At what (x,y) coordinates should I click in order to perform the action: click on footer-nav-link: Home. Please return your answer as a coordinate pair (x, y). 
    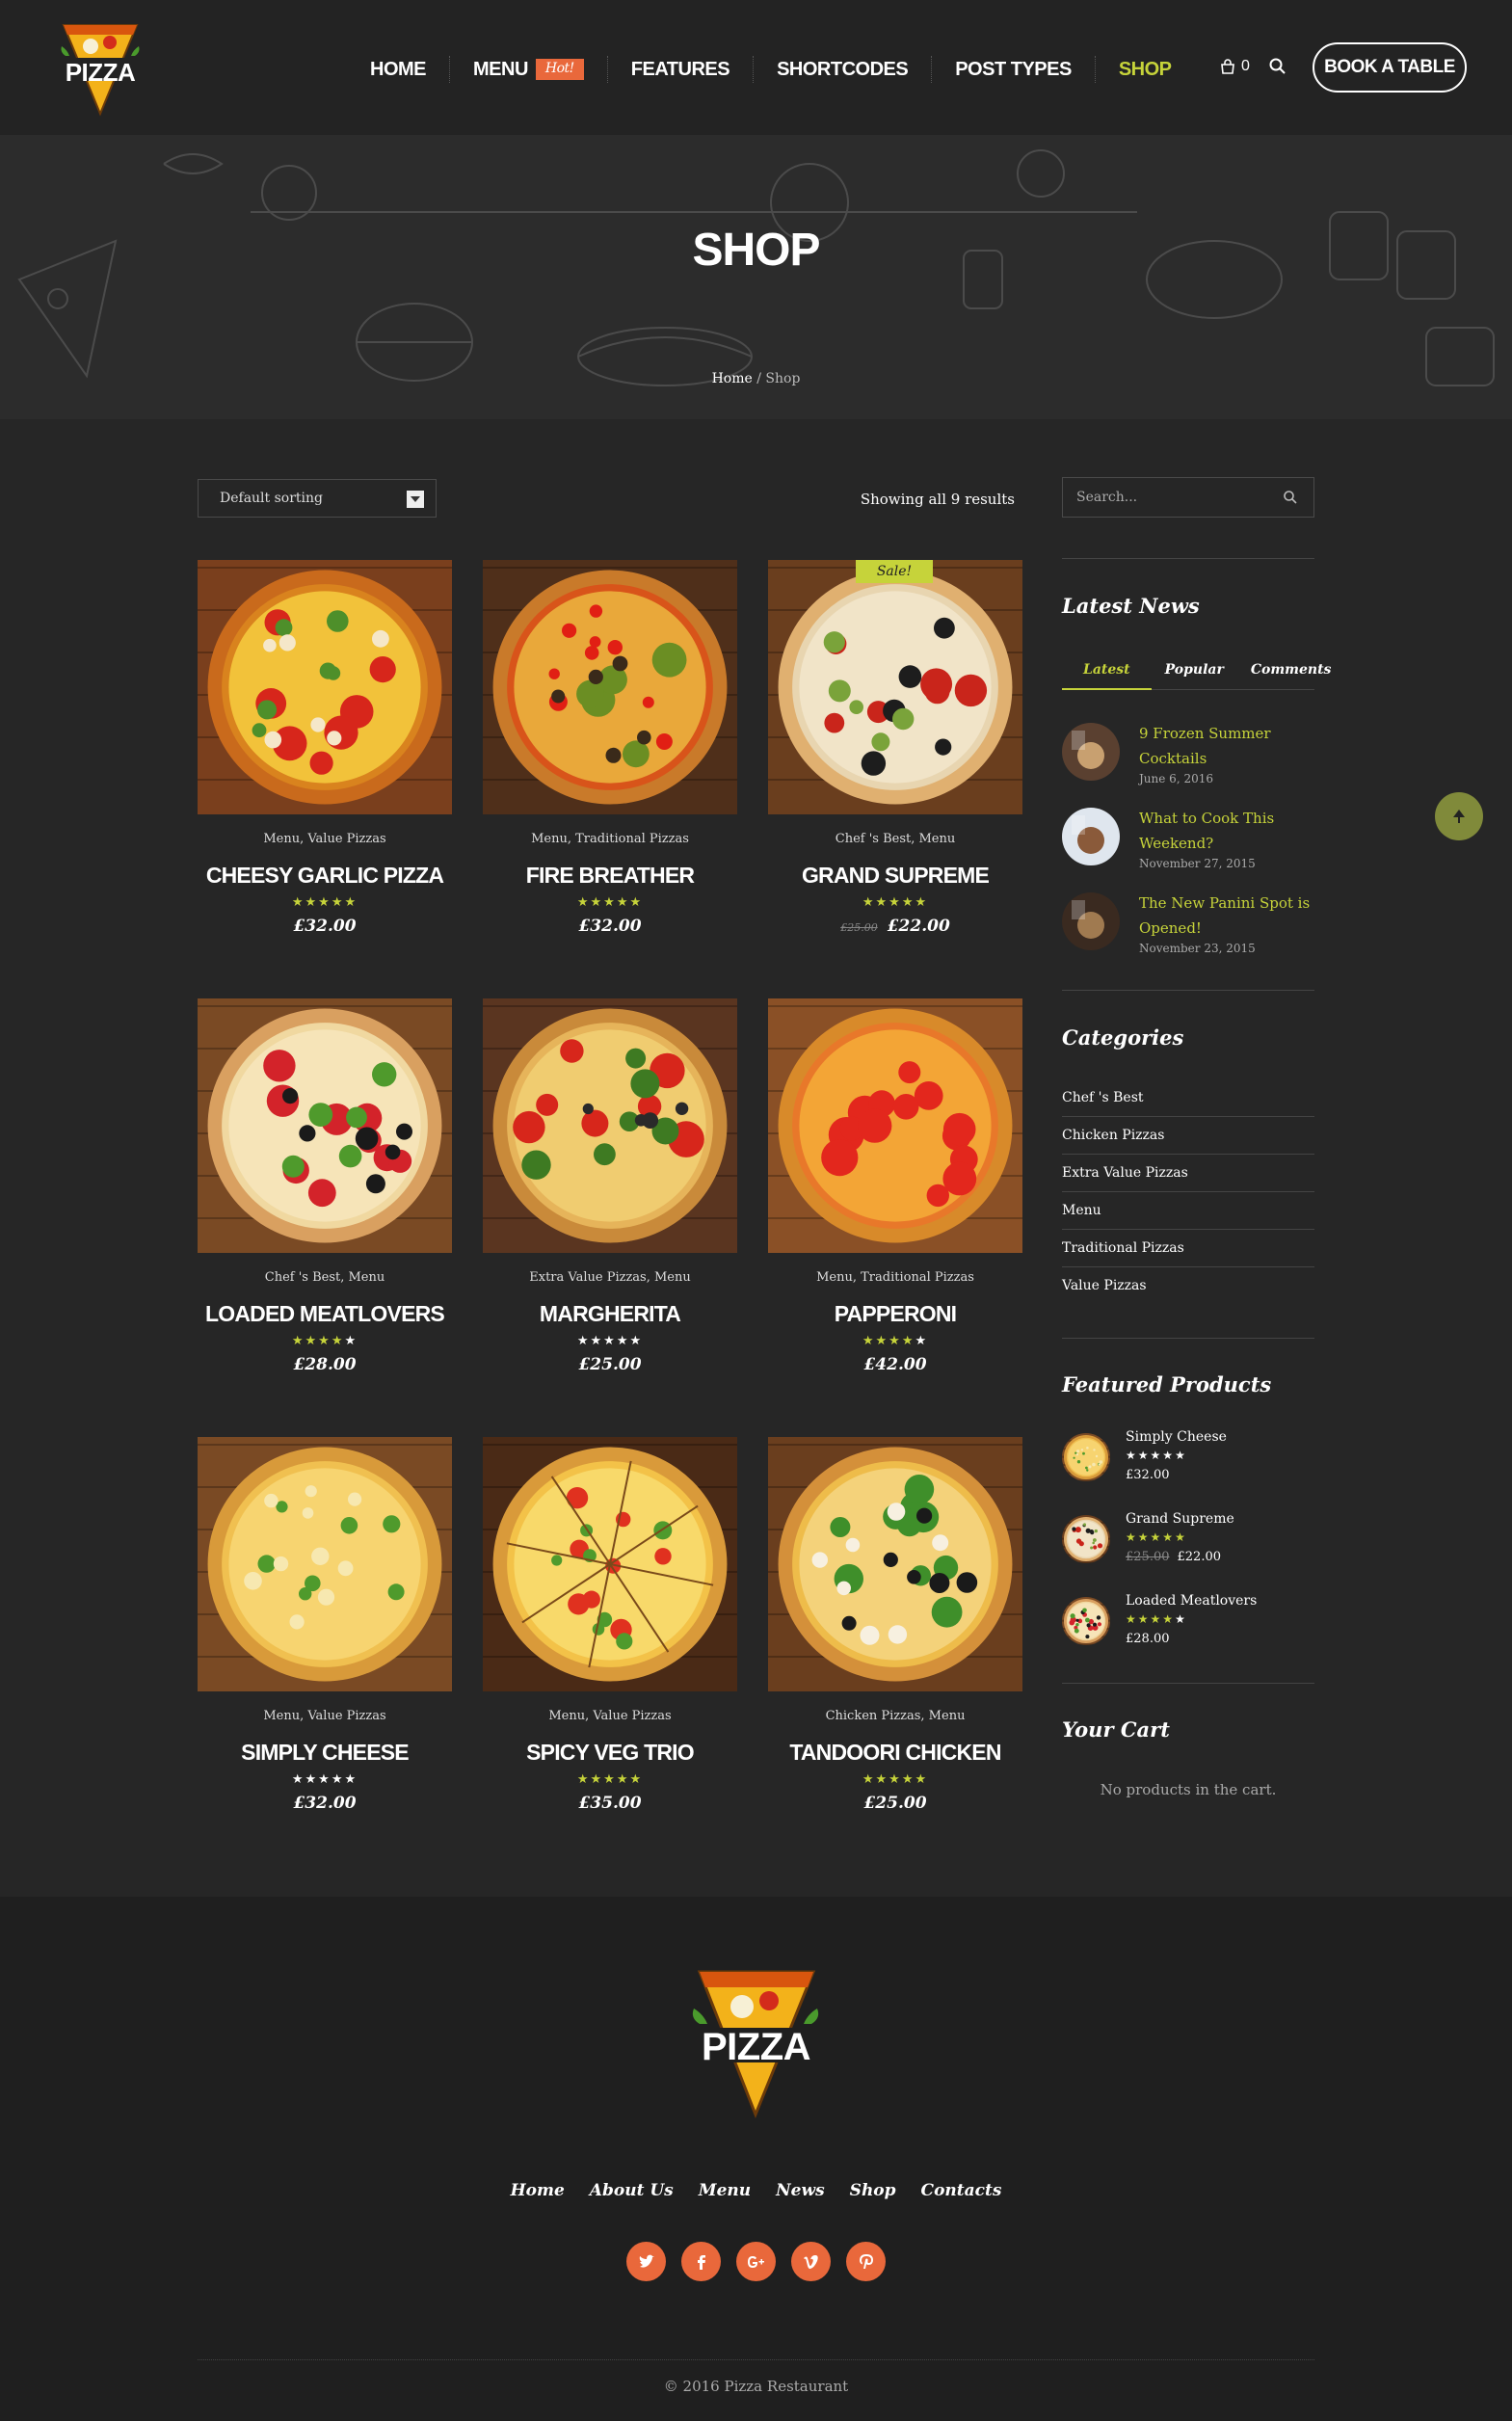
    Looking at the image, I should click on (538, 2190).